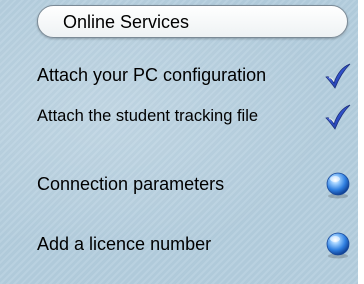 Image resolution: width=364 pixels, height=284 pixels. What do you see at coordinates (131, 184) in the screenshot?
I see `connection-parameters-label: Connection parameters` at bounding box center [131, 184].